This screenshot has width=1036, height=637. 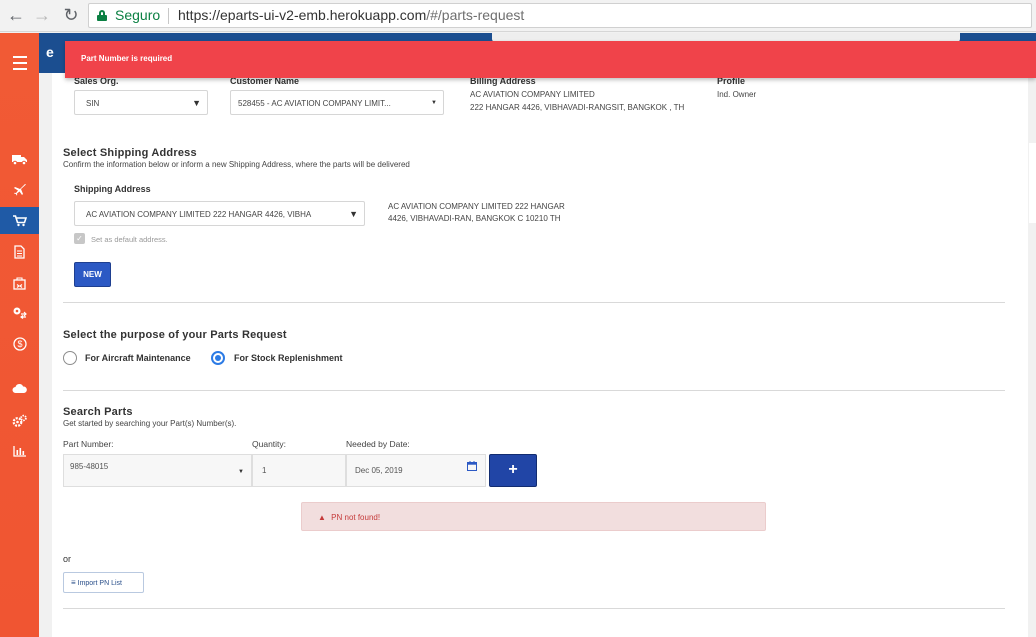 I want to click on url-path: /#/parts-request, so click(x=475, y=15).